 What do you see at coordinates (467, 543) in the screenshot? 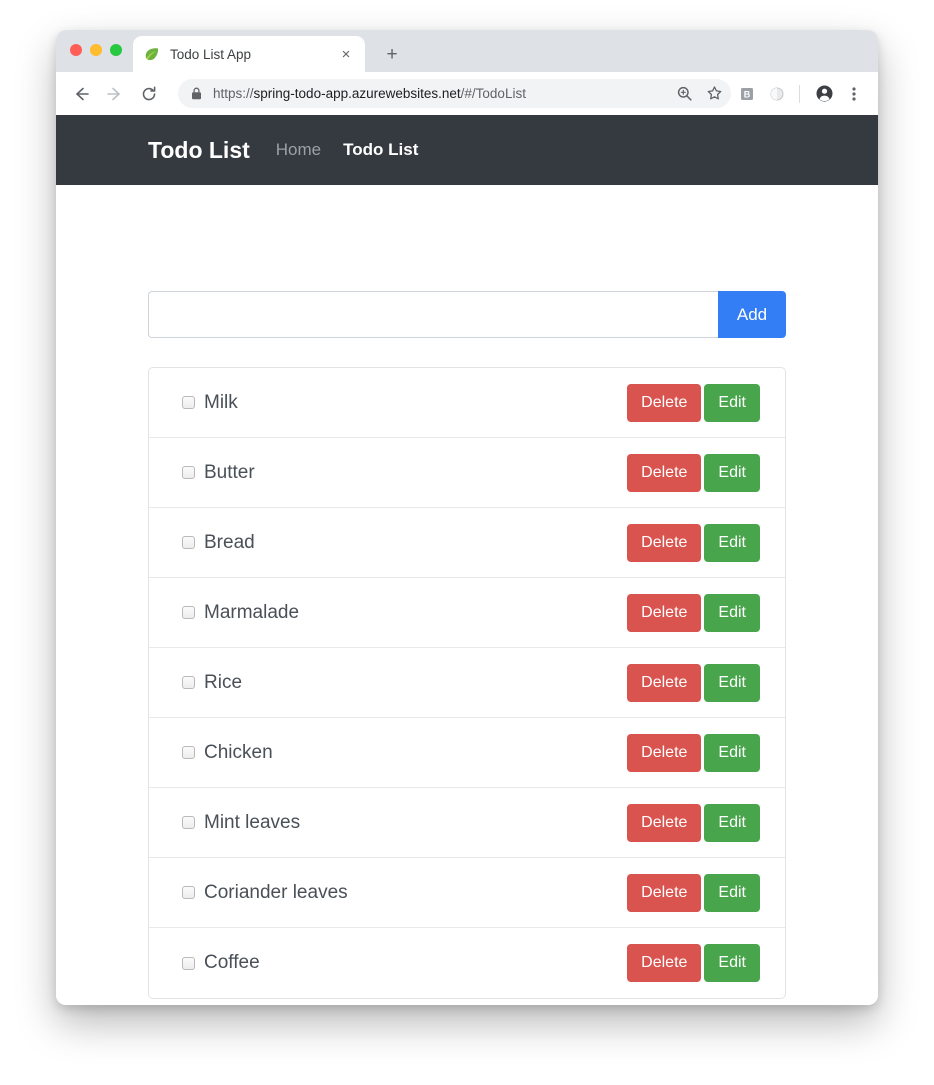
I see `todo-item: Bread Delete Edit` at bounding box center [467, 543].